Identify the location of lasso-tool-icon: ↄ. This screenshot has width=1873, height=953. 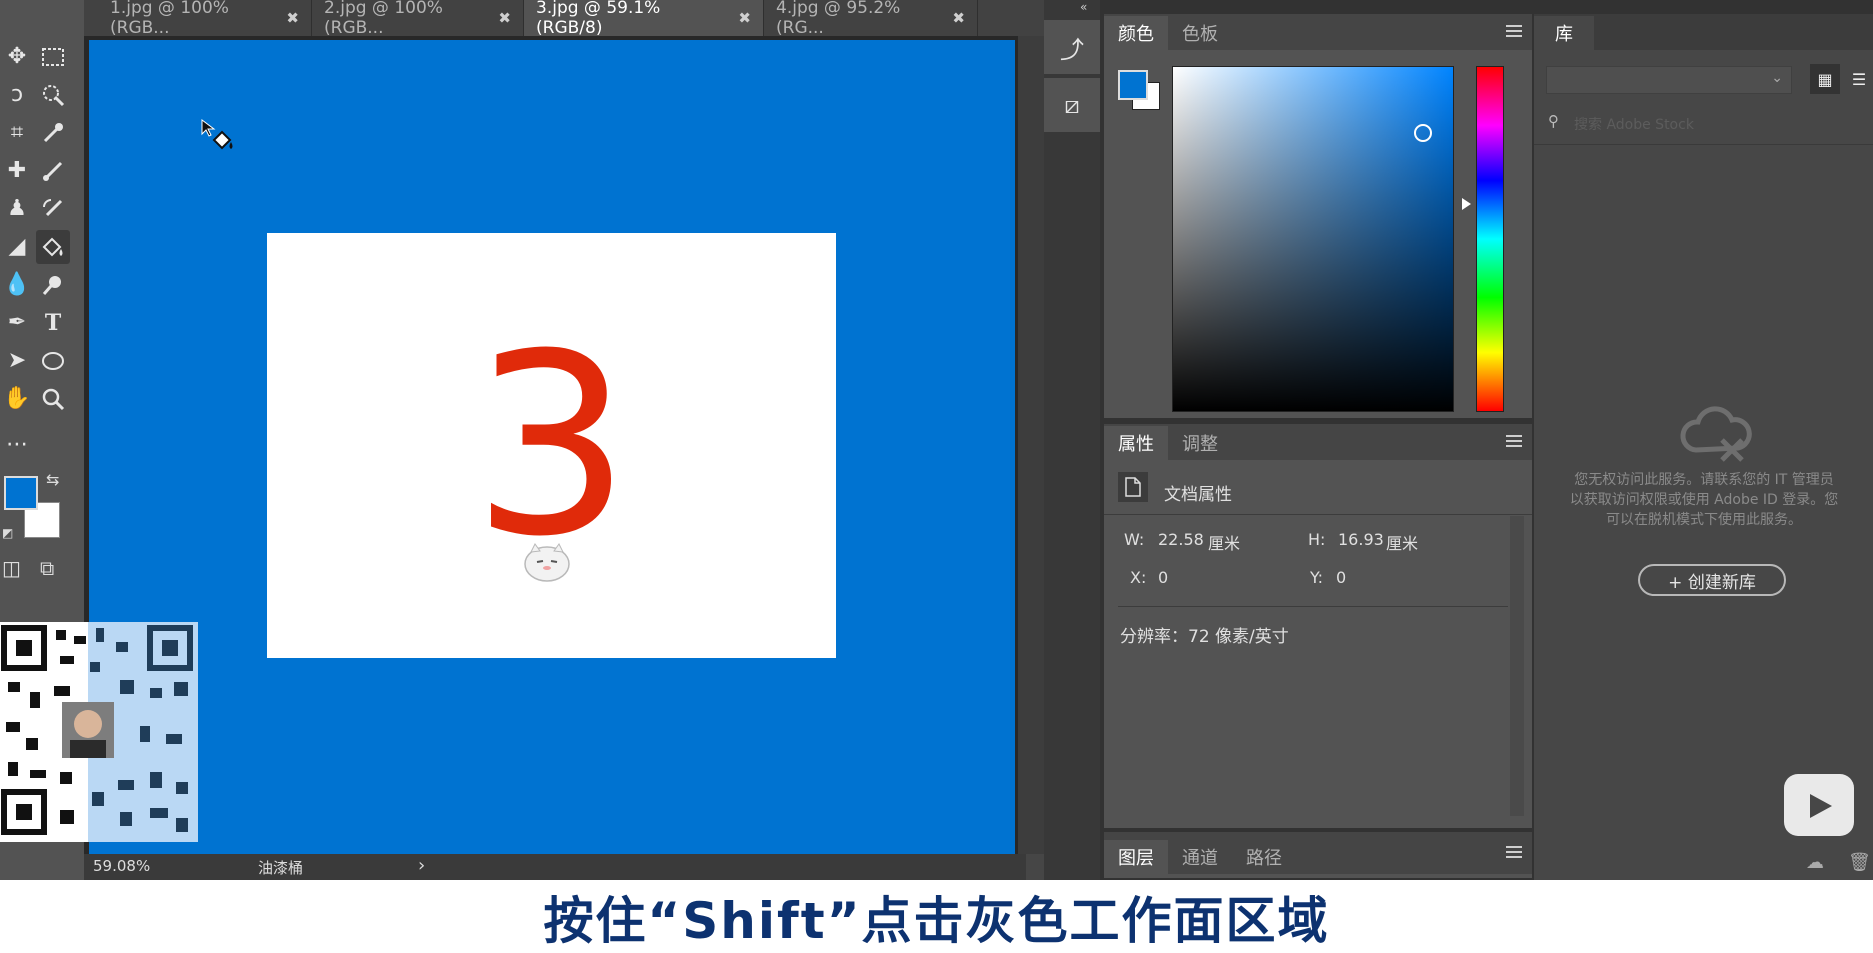
(17, 95).